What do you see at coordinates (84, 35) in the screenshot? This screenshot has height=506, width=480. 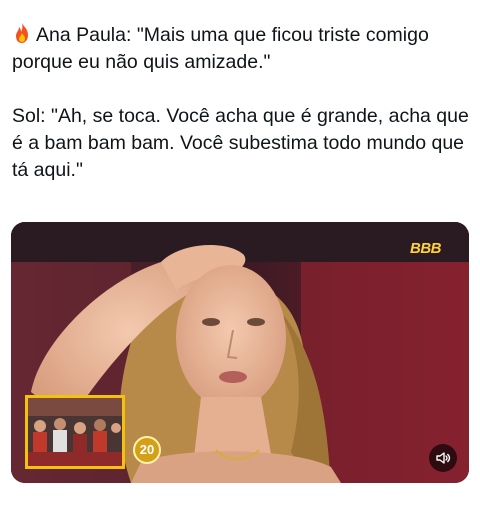 I see `speaker-name: Ana Paula:` at bounding box center [84, 35].